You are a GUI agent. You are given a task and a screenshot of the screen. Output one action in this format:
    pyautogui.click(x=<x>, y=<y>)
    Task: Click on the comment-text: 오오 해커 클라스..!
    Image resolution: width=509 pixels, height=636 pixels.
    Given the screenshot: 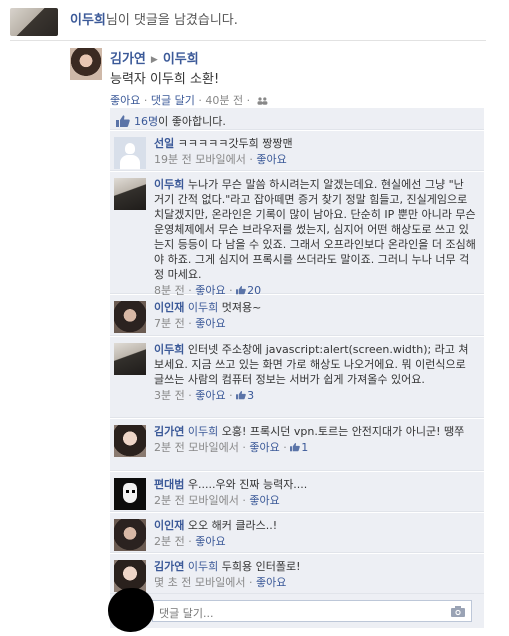 What is the action you would take?
    pyautogui.click(x=232, y=525)
    